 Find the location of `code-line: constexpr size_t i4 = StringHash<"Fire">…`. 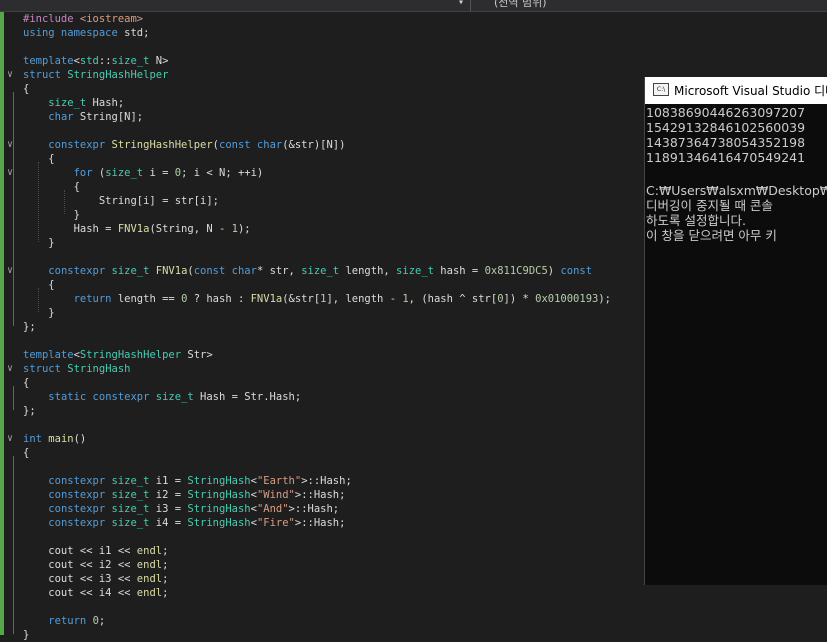

code-line: constexpr size_t i4 = StringHash<"Fire">… is located at coordinates (184, 523).